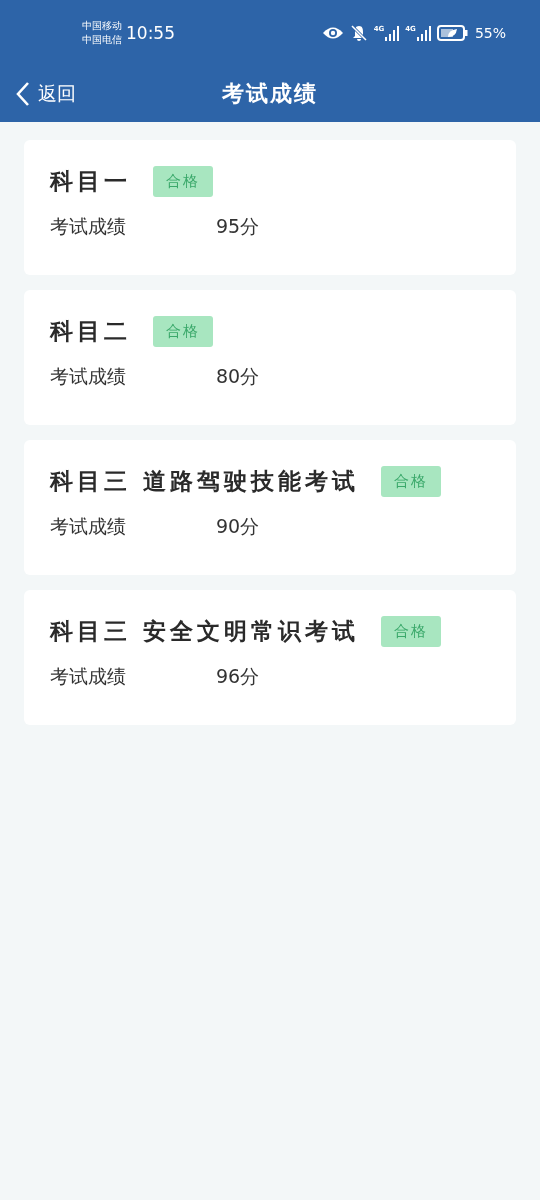  Describe the element at coordinates (204, 631) in the screenshot. I see `subject-title: 科目三 安全文明常识考试` at that location.